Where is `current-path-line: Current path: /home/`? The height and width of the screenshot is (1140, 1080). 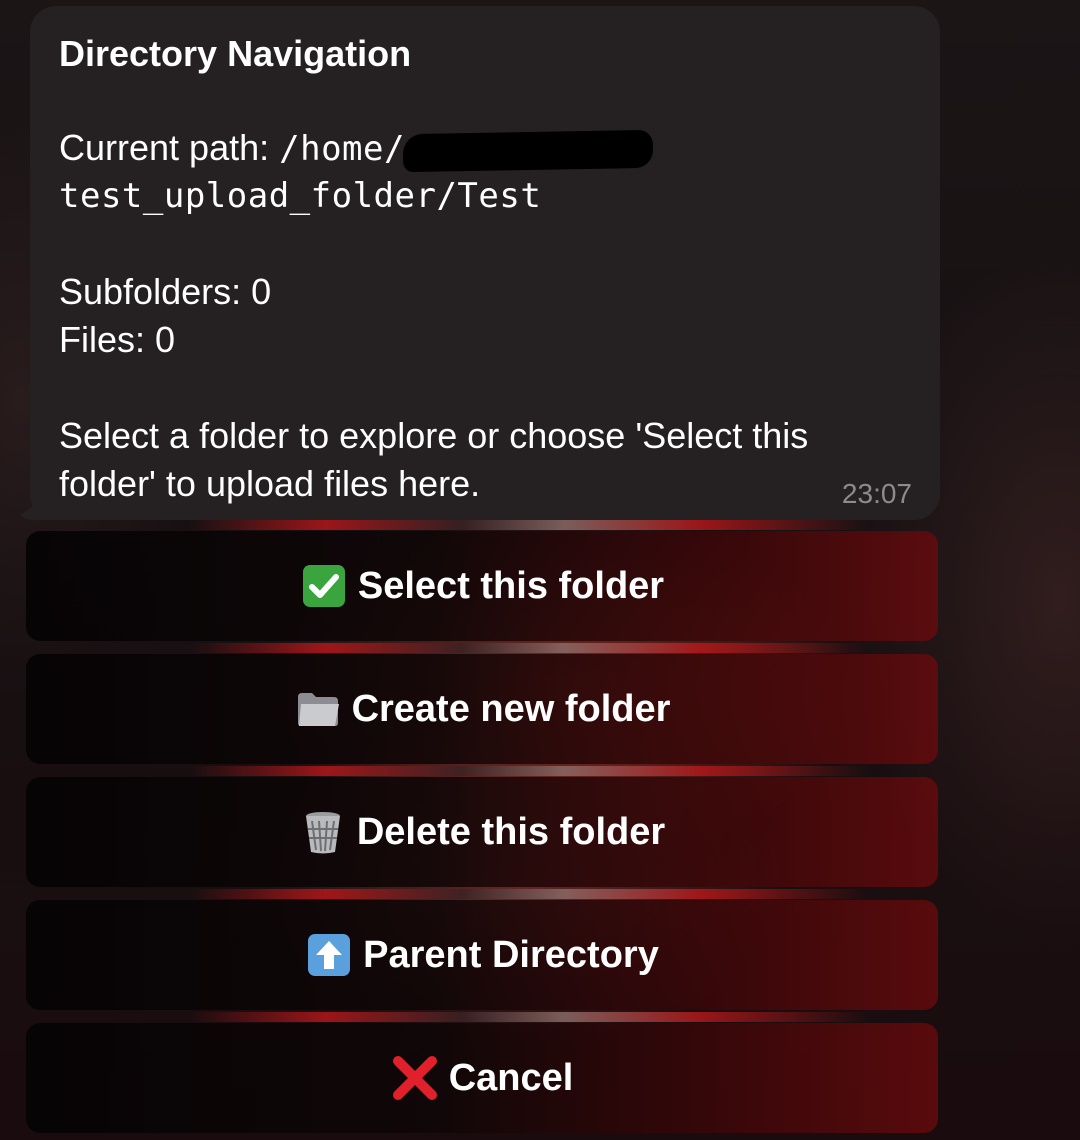 current-path-line: Current path: /home/ is located at coordinates (485, 148).